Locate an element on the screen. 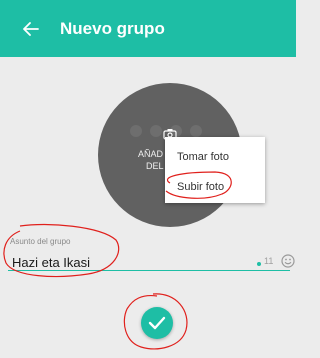 This screenshot has width=320, height=358. avatar-label-line-2: DEL is located at coordinates (155, 166).